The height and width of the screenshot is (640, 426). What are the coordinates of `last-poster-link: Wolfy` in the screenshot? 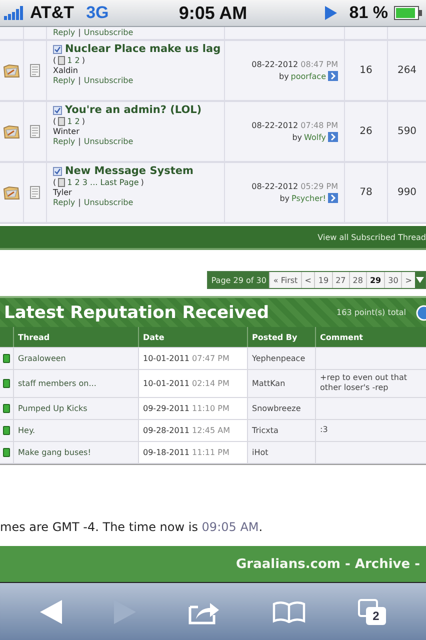 It's located at (315, 137).